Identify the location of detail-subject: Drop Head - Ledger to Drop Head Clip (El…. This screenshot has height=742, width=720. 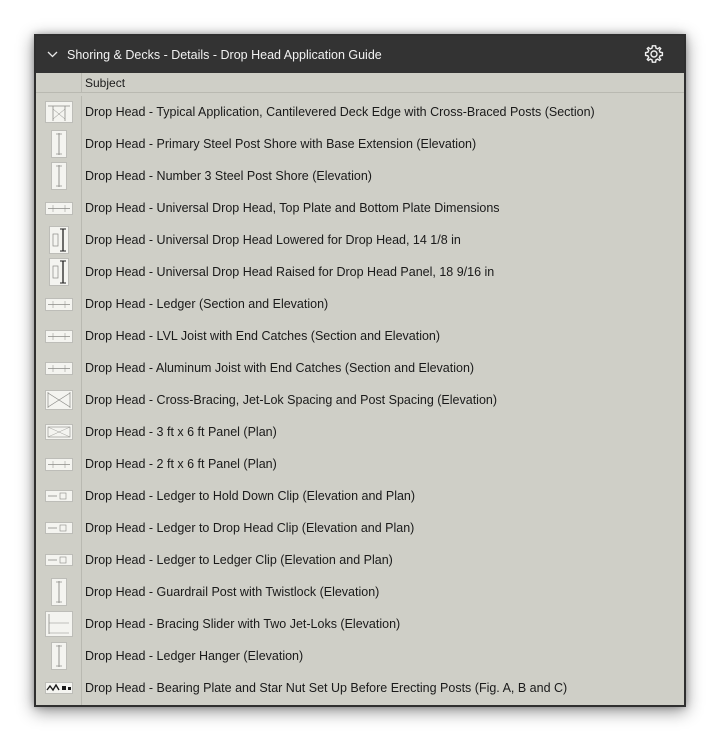
(250, 528).